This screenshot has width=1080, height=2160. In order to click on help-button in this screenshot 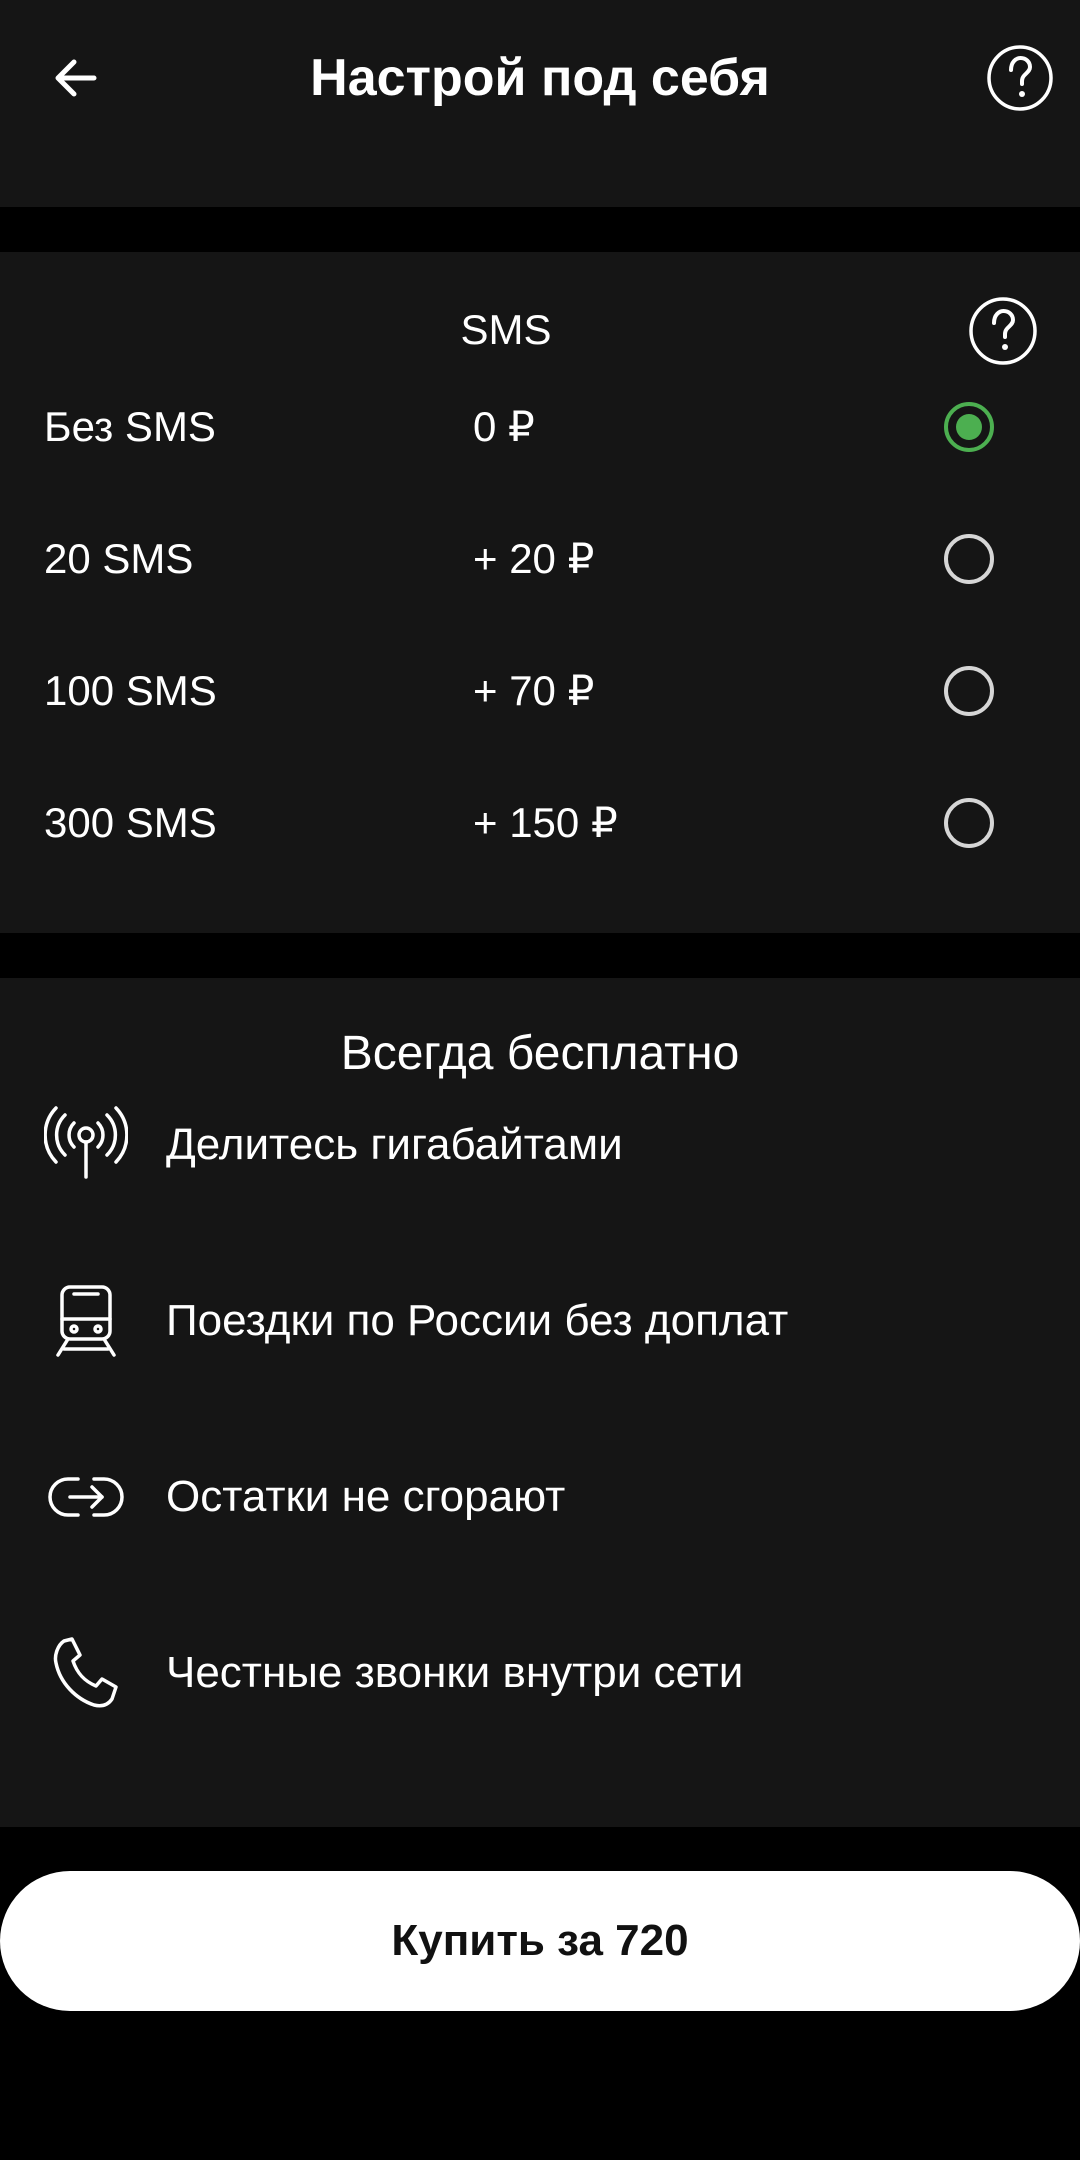, I will do `click(1020, 78)`.